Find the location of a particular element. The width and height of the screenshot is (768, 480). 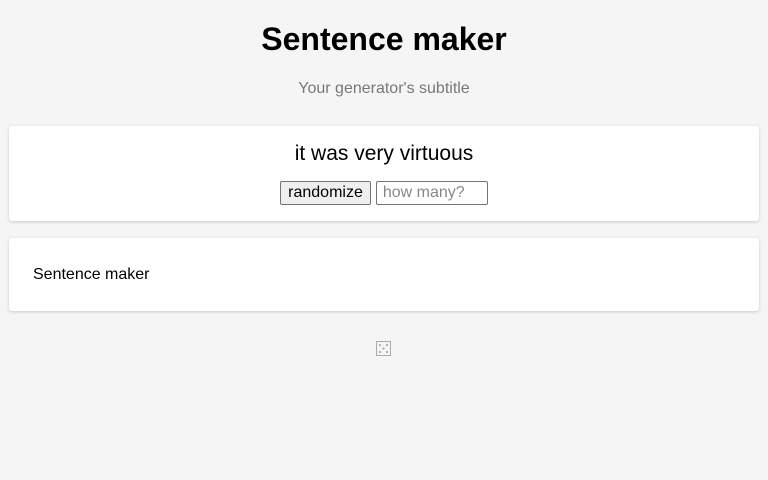

randomize-button: randomize is located at coordinates (325, 193).